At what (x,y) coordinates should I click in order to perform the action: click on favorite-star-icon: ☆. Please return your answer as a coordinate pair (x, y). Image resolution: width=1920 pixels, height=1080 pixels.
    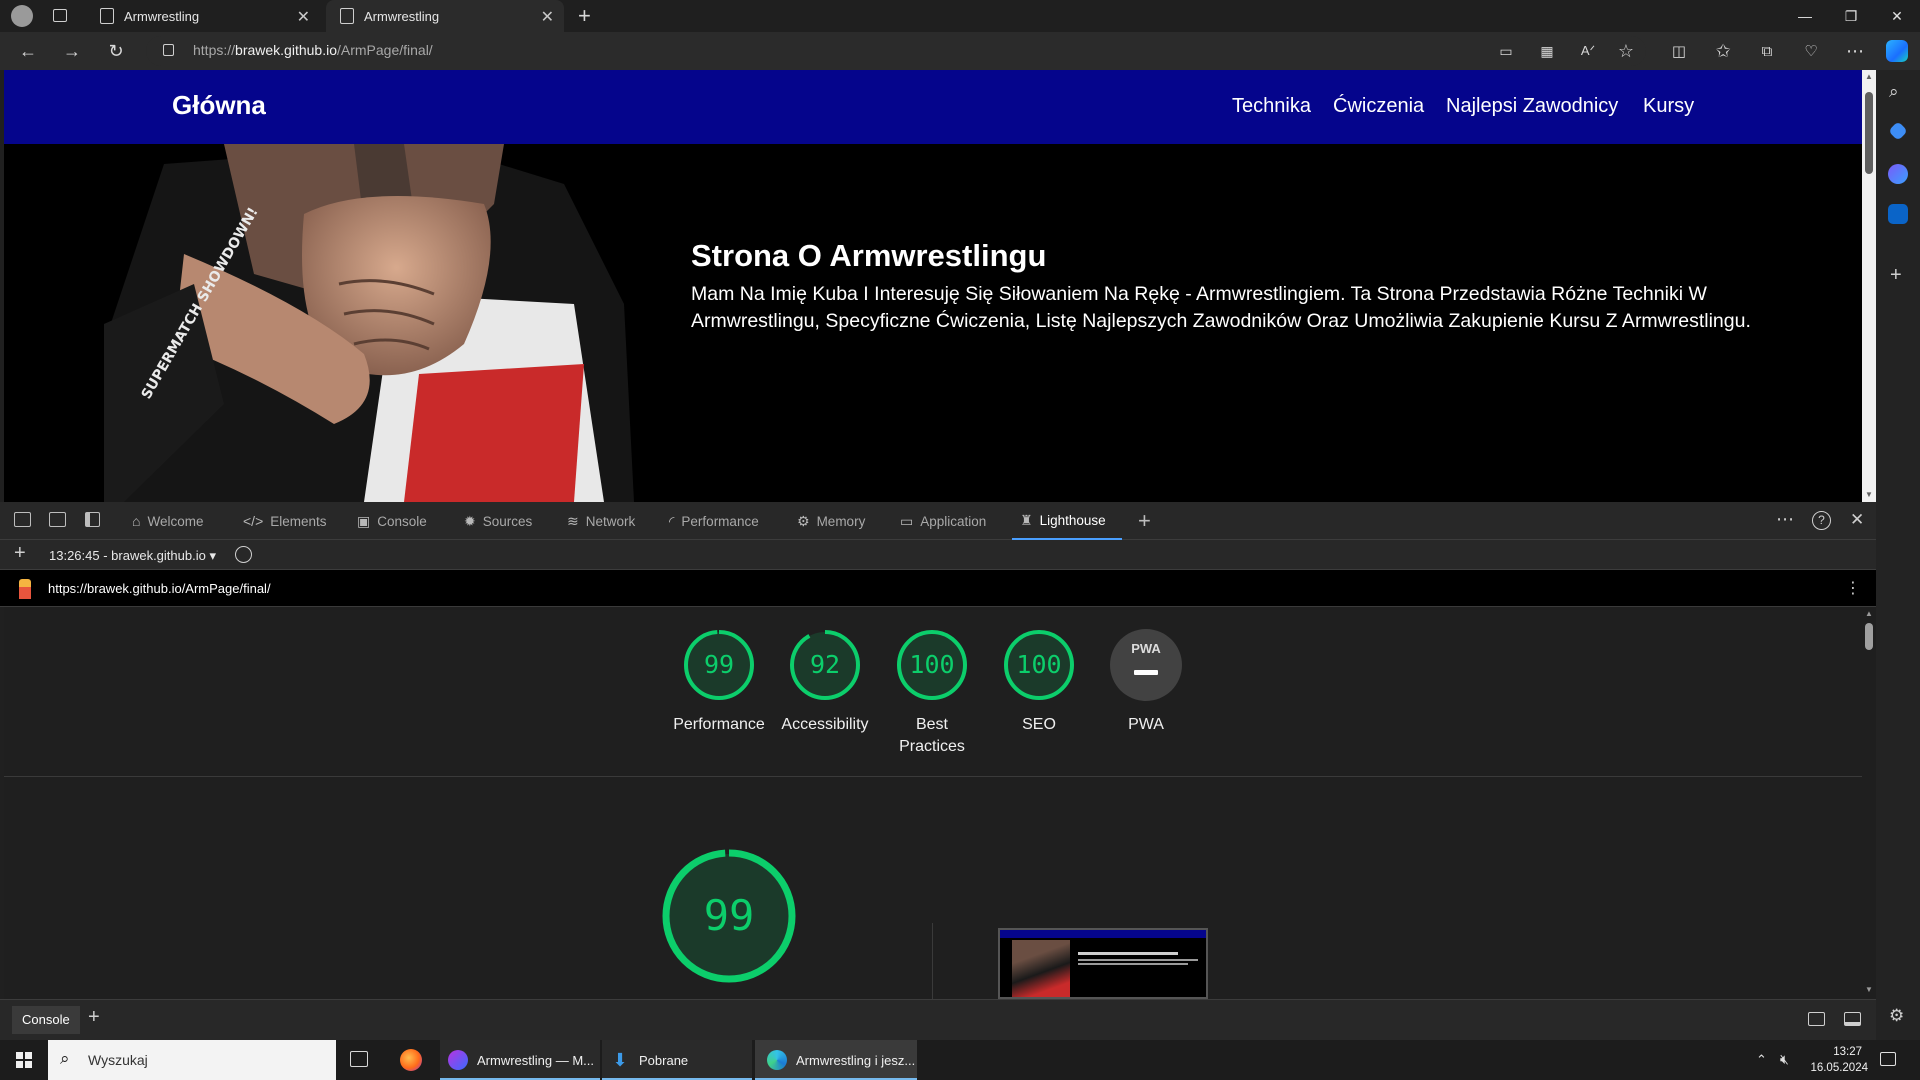
    Looking at the image, I should click on (1626, 51).